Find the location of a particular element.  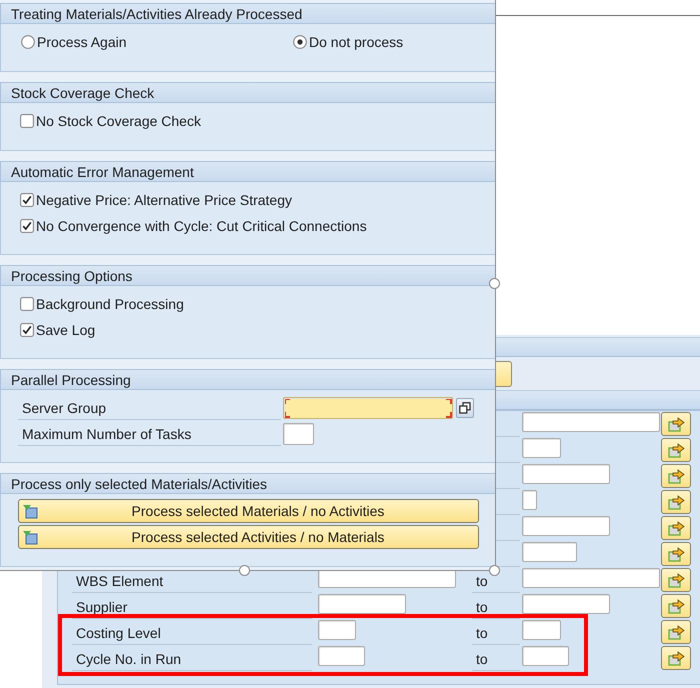

field-label: Maximum Number of Tasks is located at coordinates (149, 434).